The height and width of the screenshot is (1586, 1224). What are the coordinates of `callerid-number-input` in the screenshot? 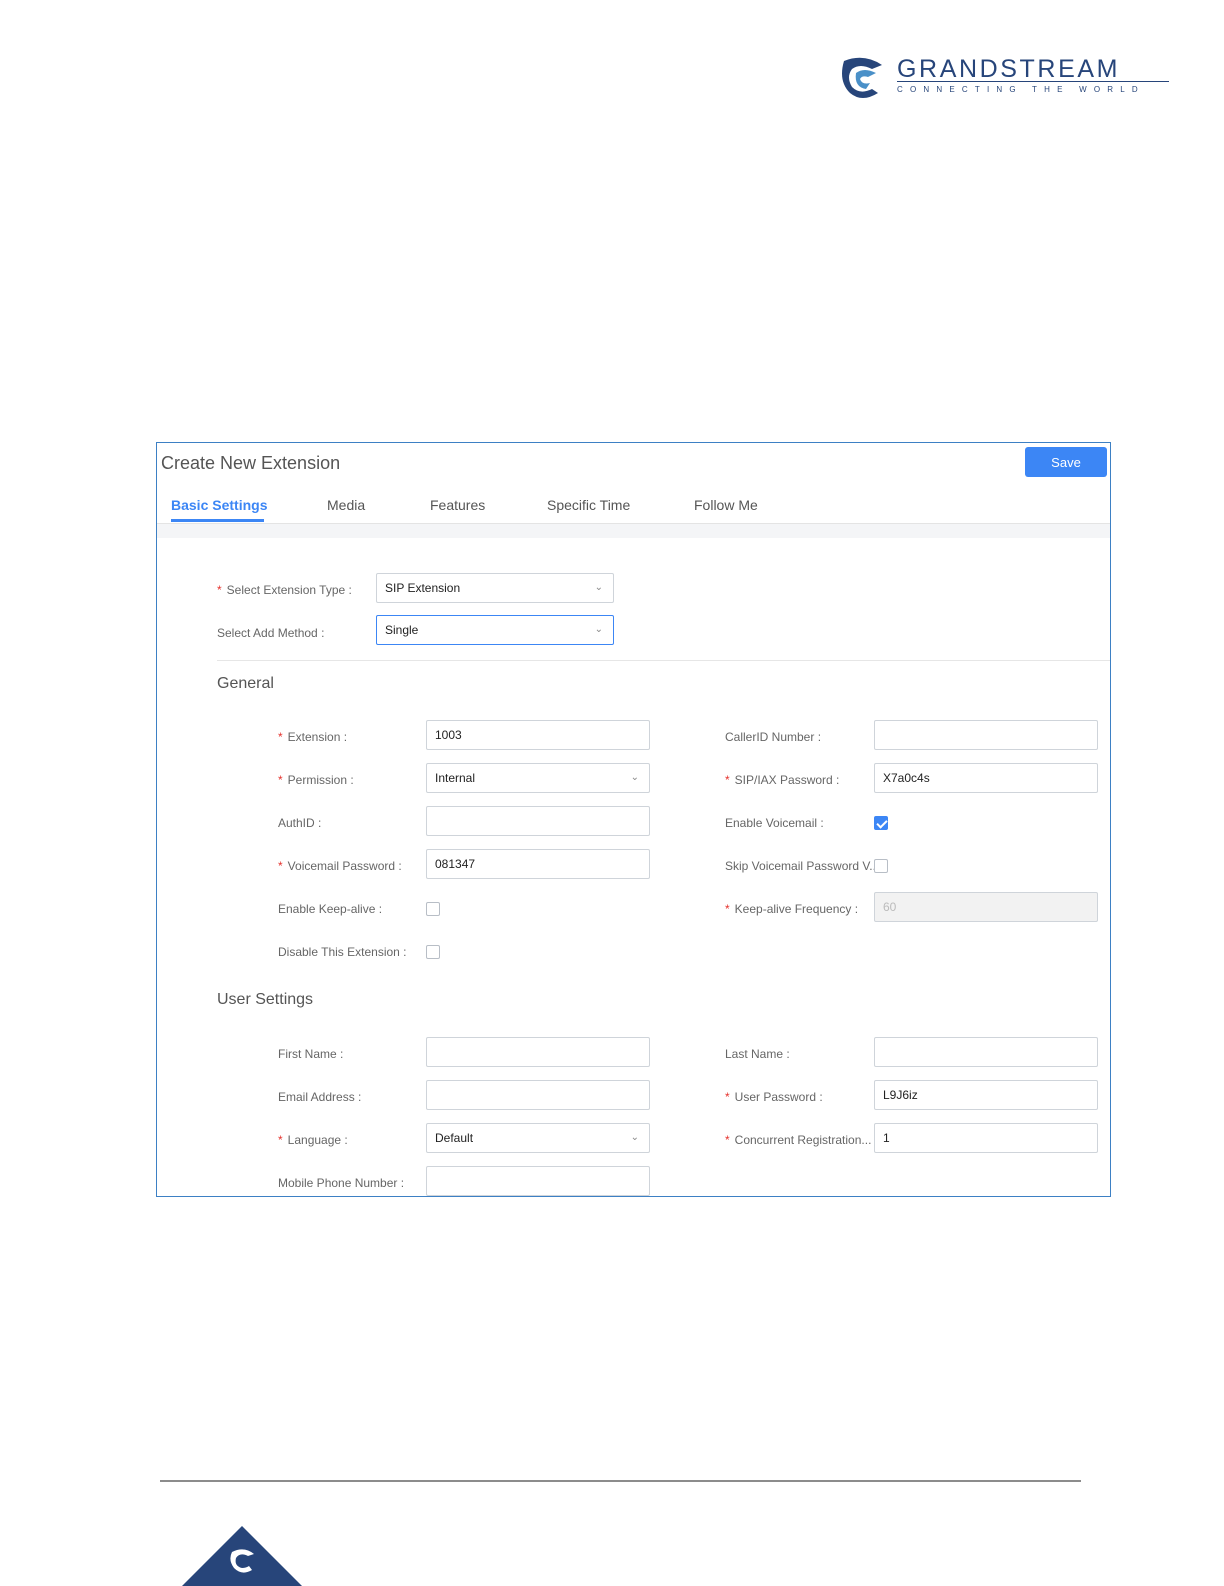 It's located at (986, 735).